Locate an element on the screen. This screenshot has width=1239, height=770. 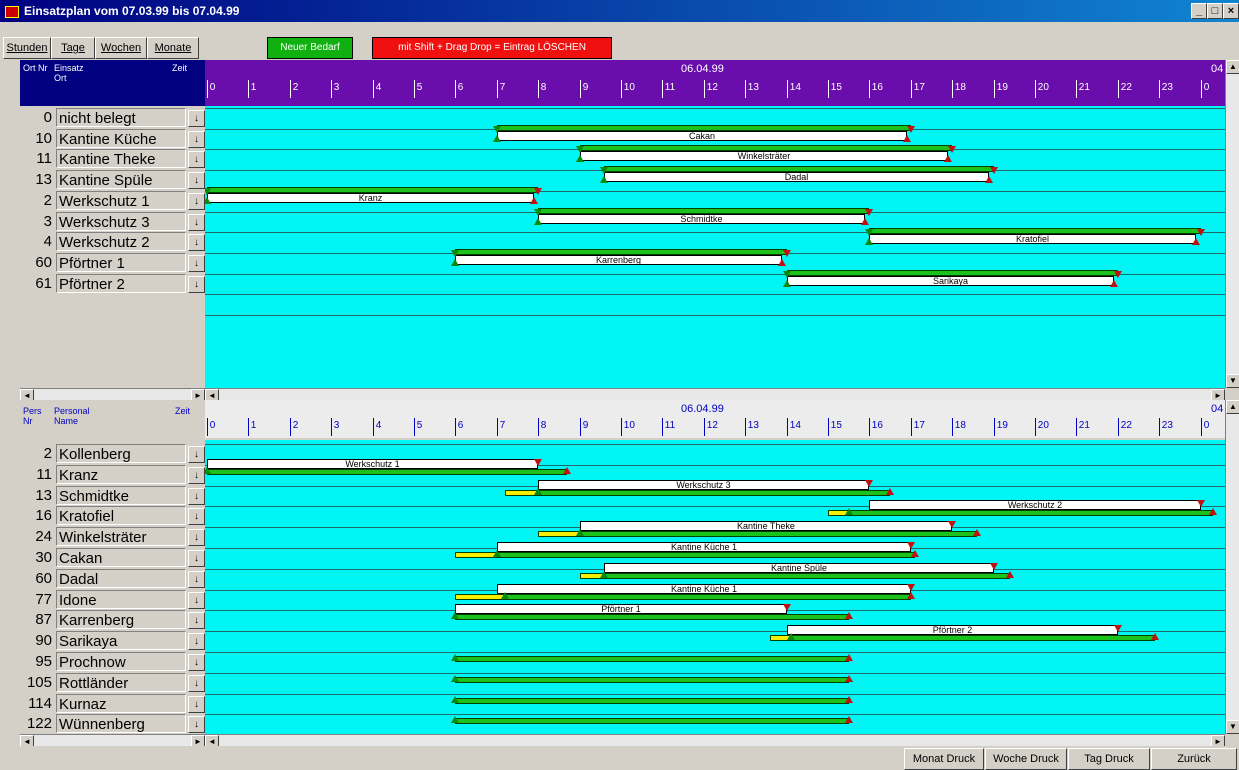
list-row: 2 Werkschutz 1 ↓ is located at coordinates (112, 200).